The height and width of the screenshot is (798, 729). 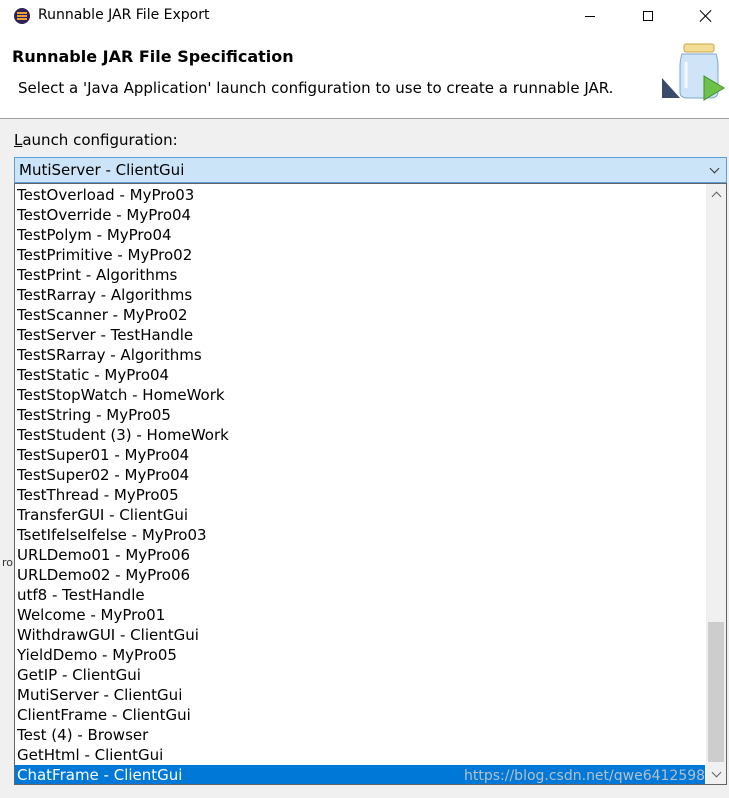 I want to click on scroll-thumb, so click(x=716, y=692).